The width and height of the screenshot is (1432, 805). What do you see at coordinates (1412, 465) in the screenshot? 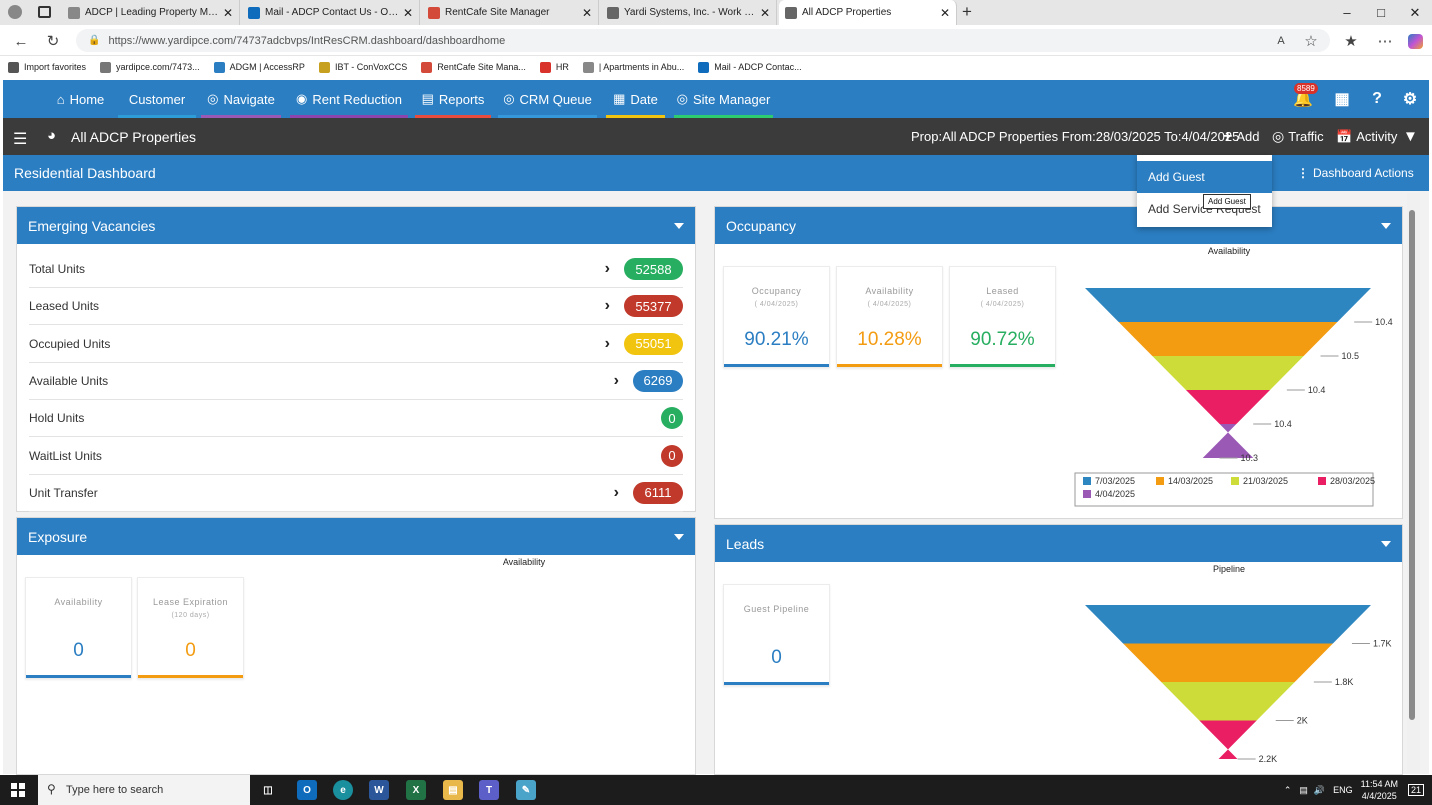
I see `scrollbar-thumb` at bounding box center [1412, 465].